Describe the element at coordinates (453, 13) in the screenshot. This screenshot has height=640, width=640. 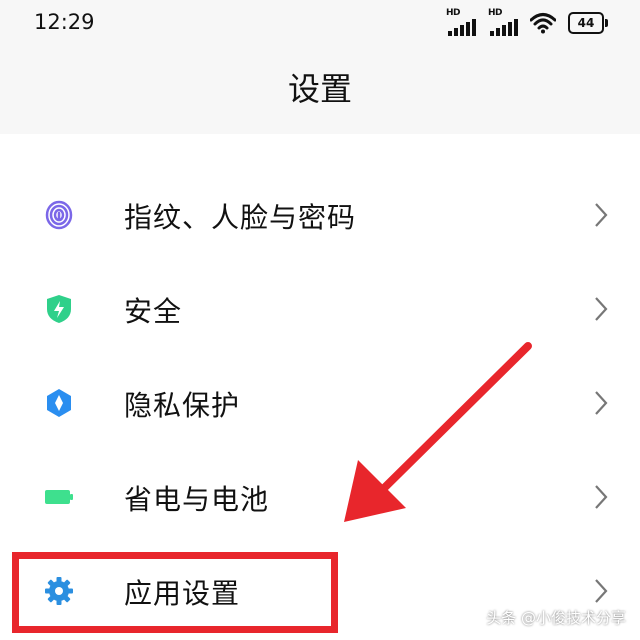
I see `sim1-hd-label: HD` at that location.